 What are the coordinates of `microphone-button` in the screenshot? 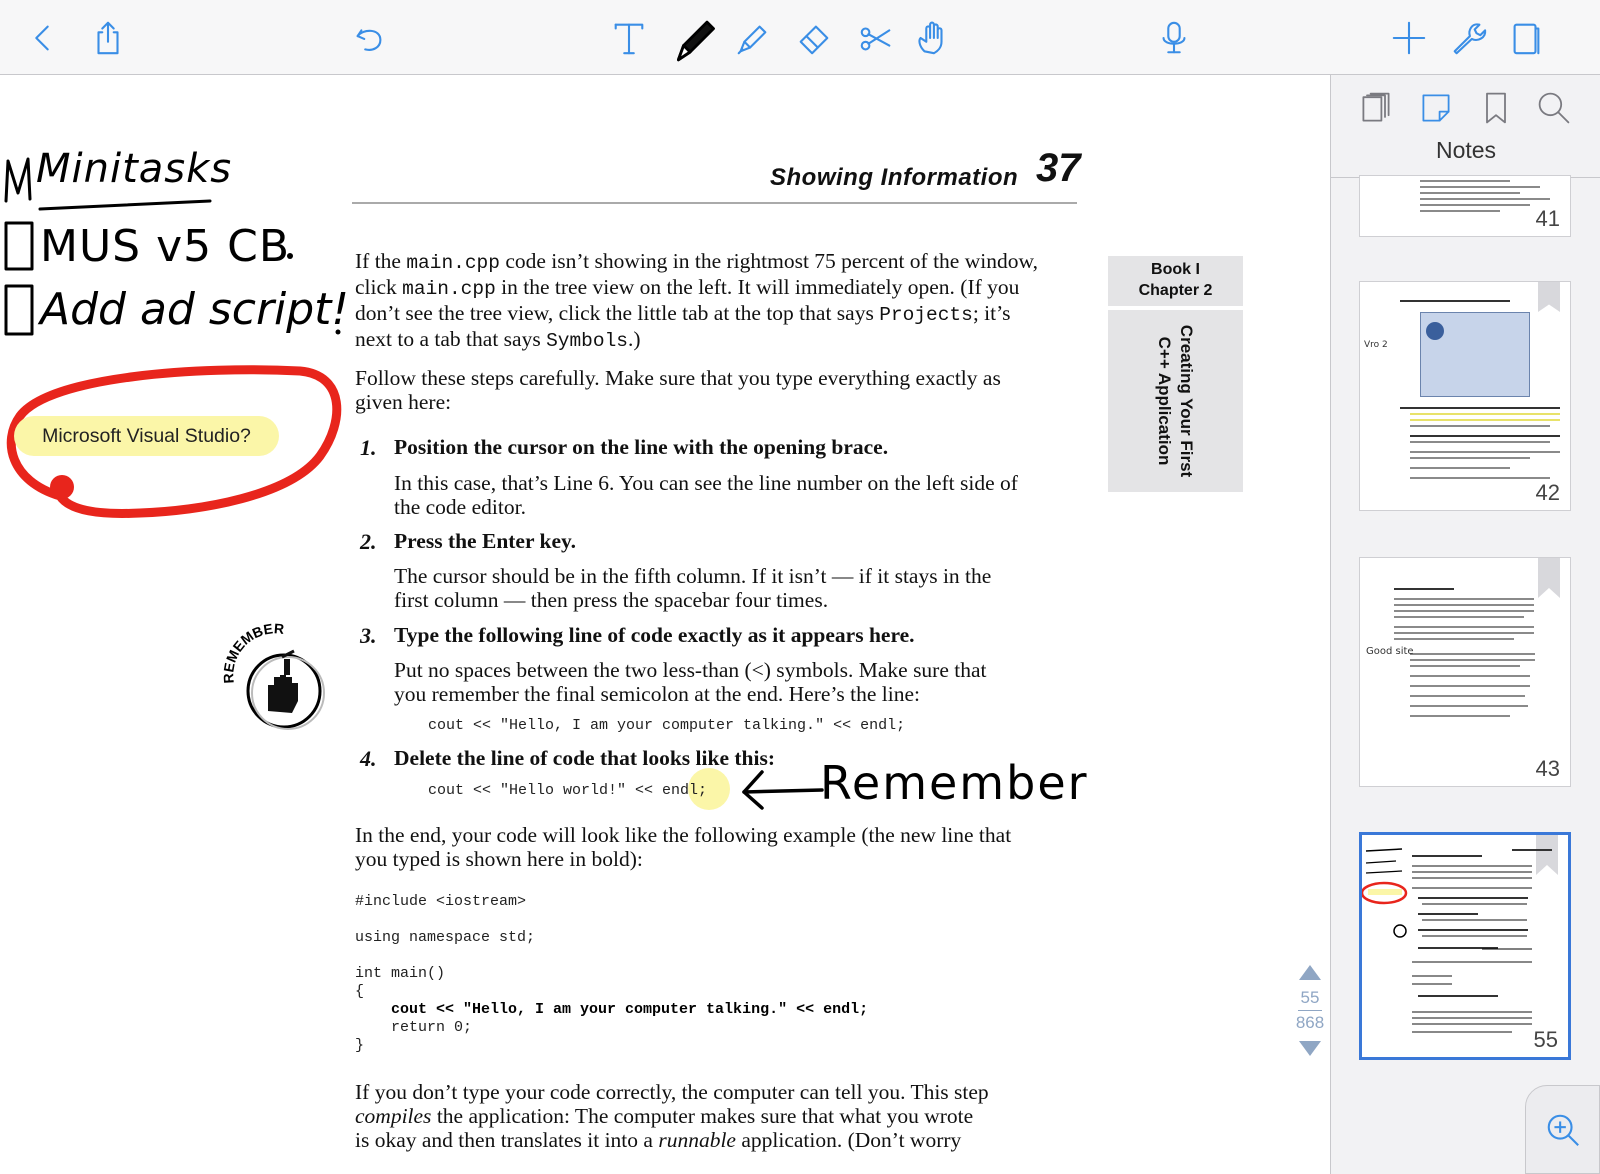 It's located at (1174, 38).